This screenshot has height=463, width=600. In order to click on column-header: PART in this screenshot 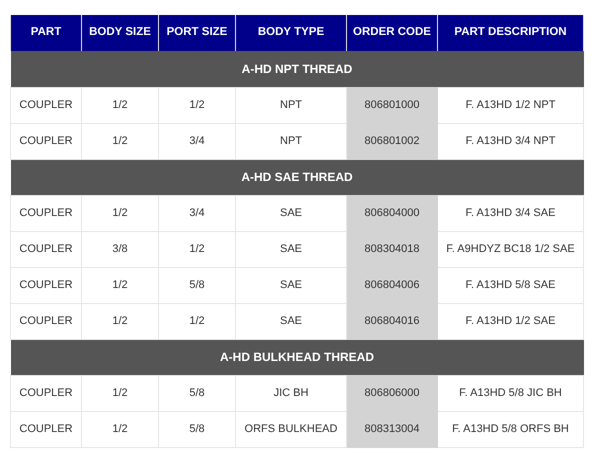, I will do `click(46, 33)`.